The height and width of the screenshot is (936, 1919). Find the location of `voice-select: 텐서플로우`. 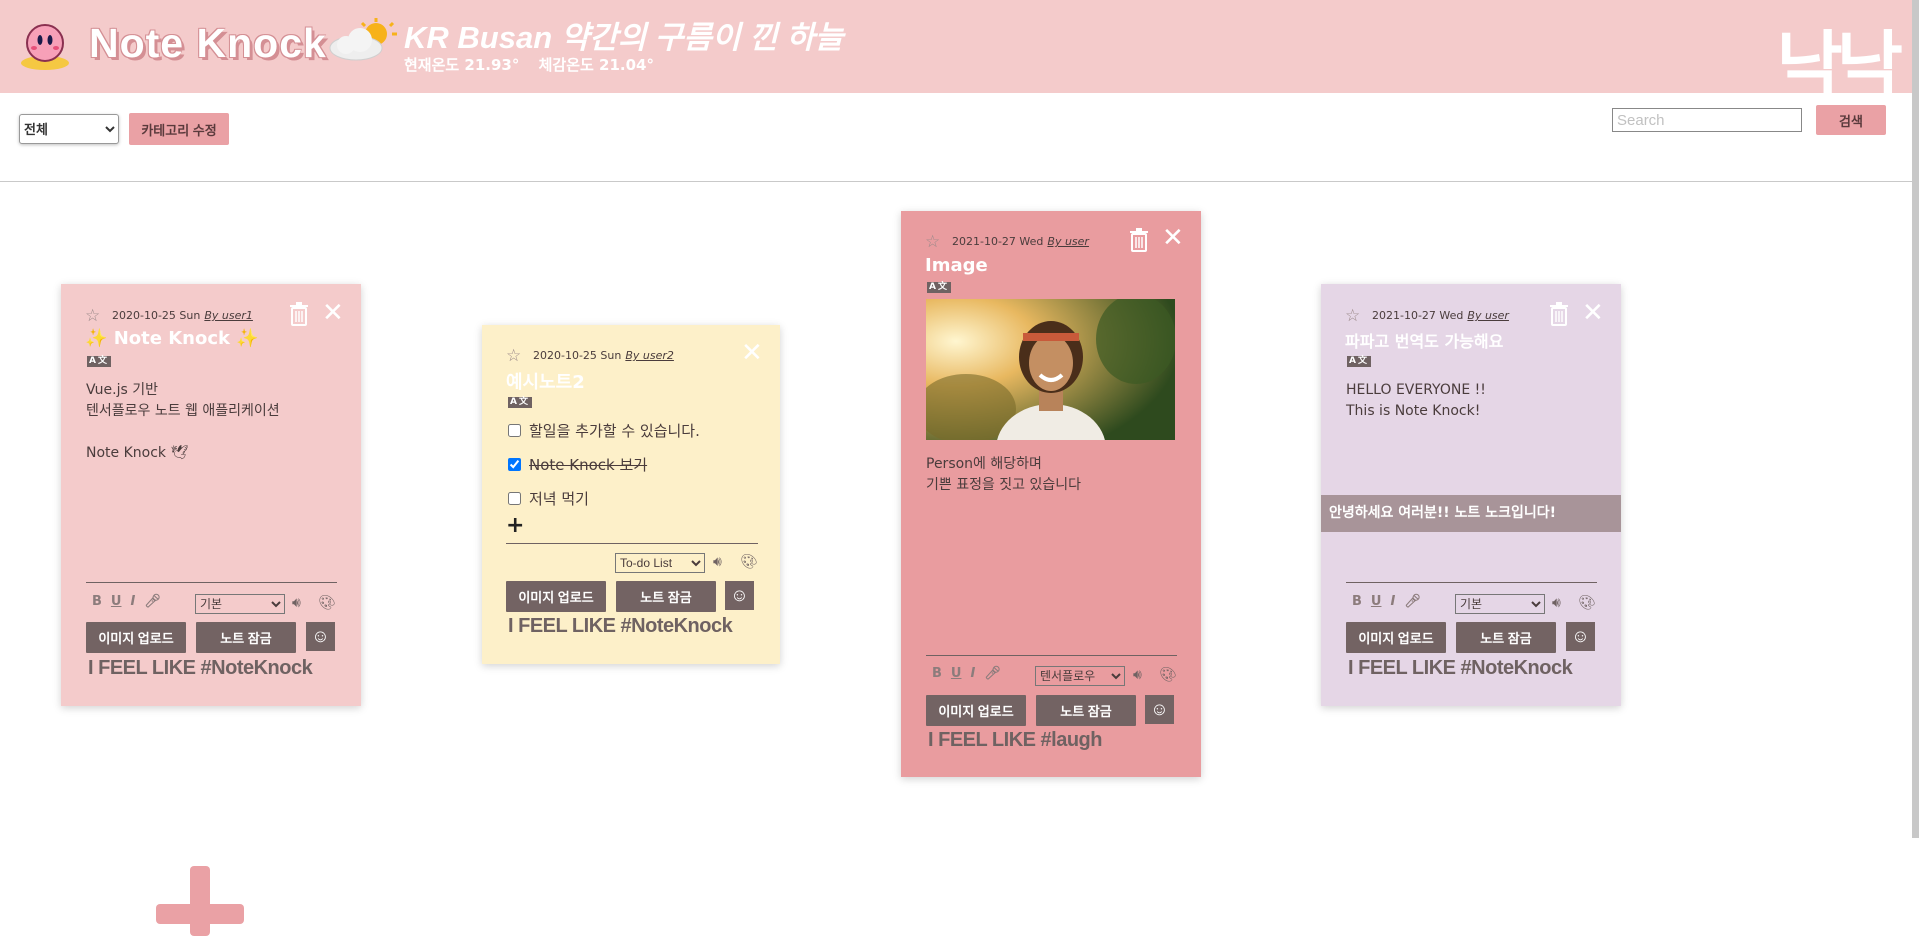

voice-select: 텐서플로우 is located at coordinates (1080, 676).